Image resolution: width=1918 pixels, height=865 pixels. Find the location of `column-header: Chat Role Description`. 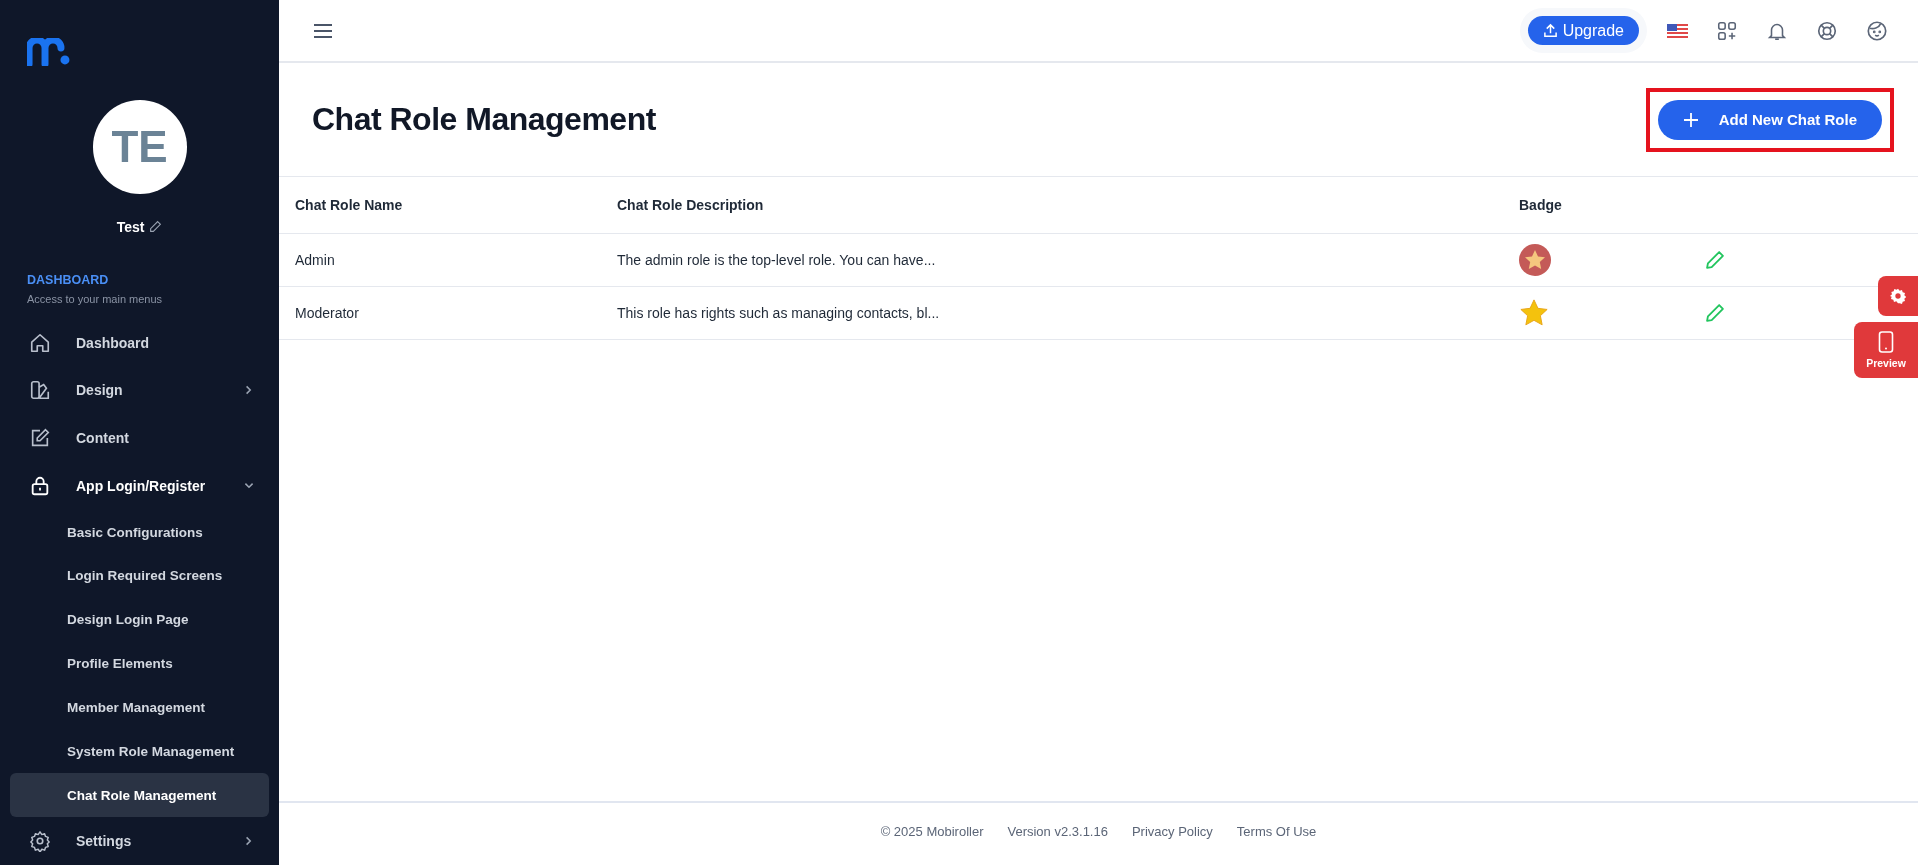

column-header: Chat Role Description is located at coordinates (691, 205).